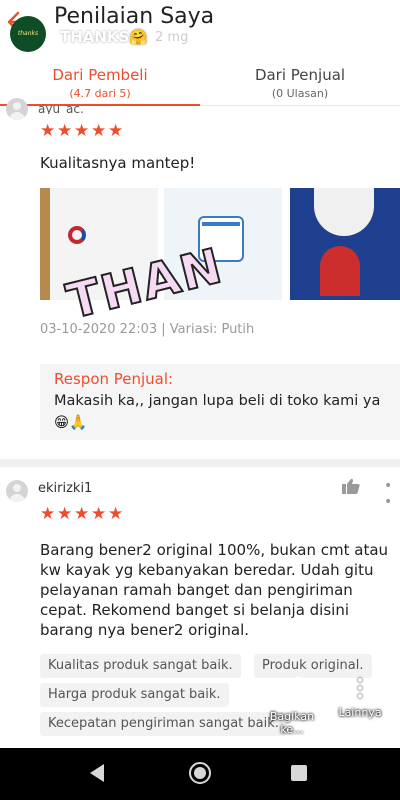 This screenshot has width=400, height=800. What do you see at coordinates (100, 75) in the screenshot?
I see `tab-label: Dari Pembeli` at bounding box center [100, 75].